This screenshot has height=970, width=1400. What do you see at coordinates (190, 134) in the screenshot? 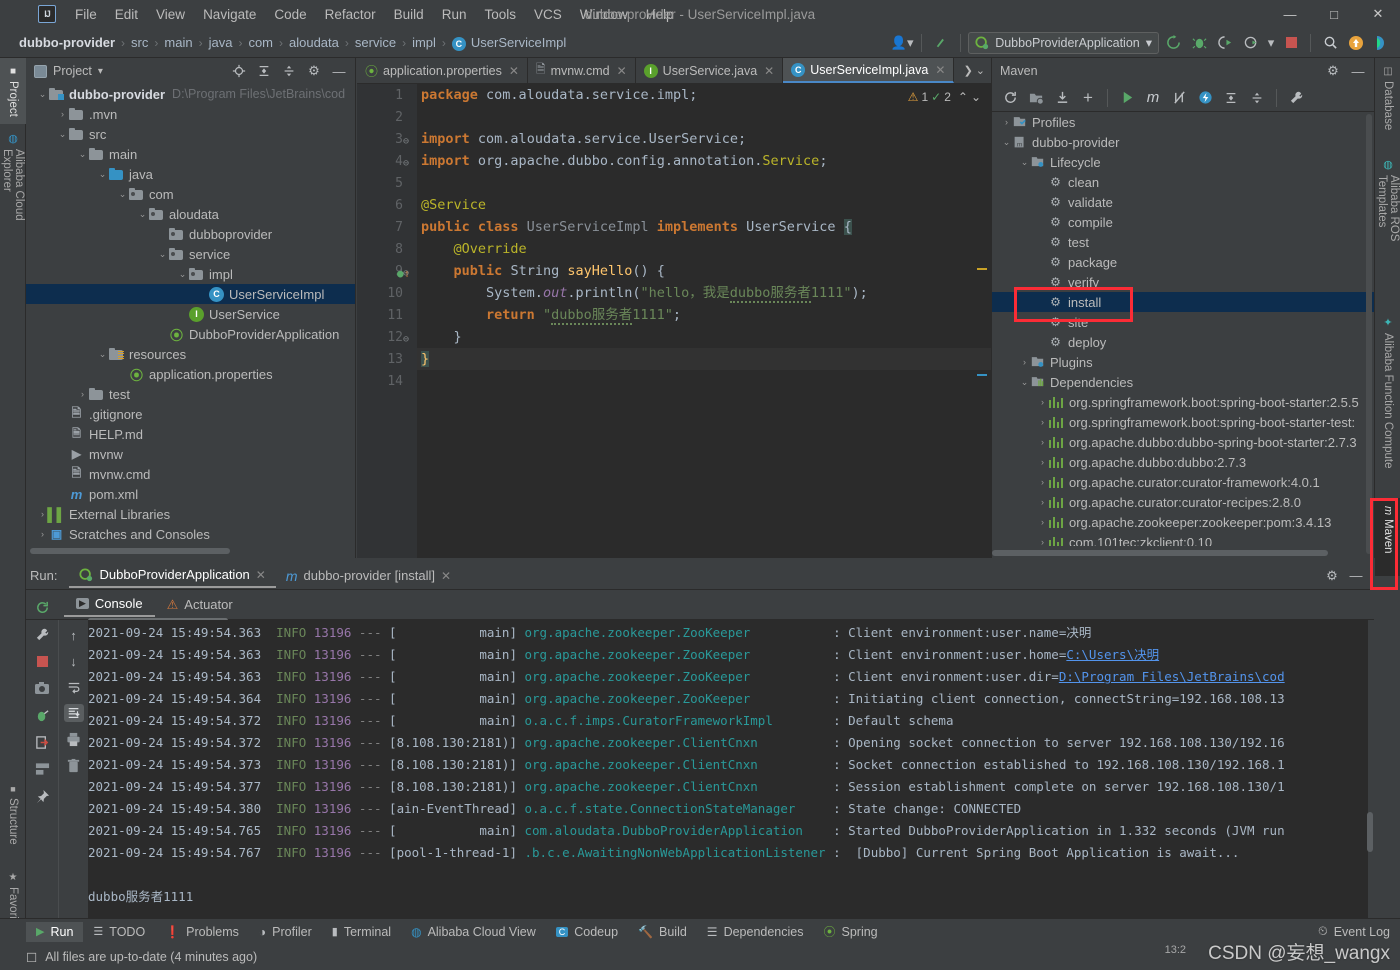
I see `project-tree-item-src: ⌄ src` at bounding box center [190, 134].